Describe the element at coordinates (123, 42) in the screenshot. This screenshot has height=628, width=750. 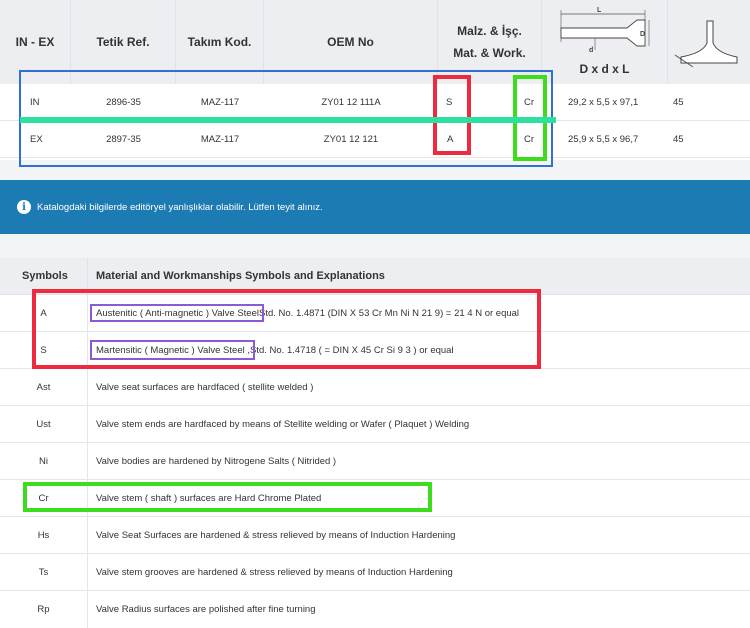
I see `header-tetik-ref: Tetik Ref.` at that location.